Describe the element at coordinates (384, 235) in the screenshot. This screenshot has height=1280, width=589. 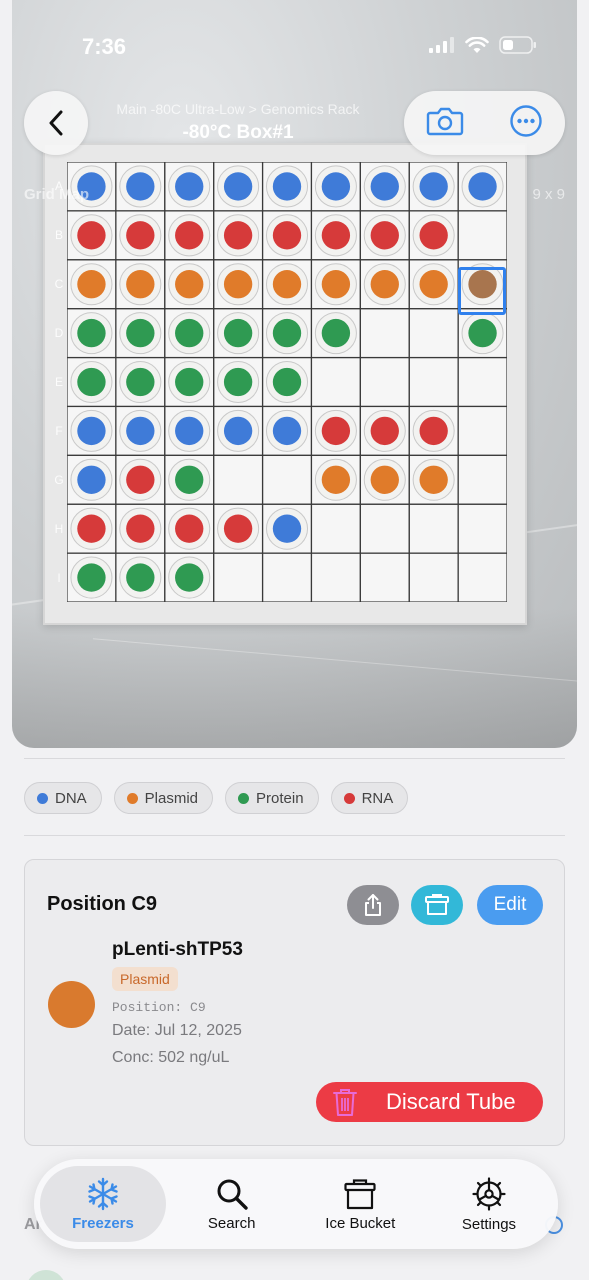
I see `grid-cell-B7` at that location.